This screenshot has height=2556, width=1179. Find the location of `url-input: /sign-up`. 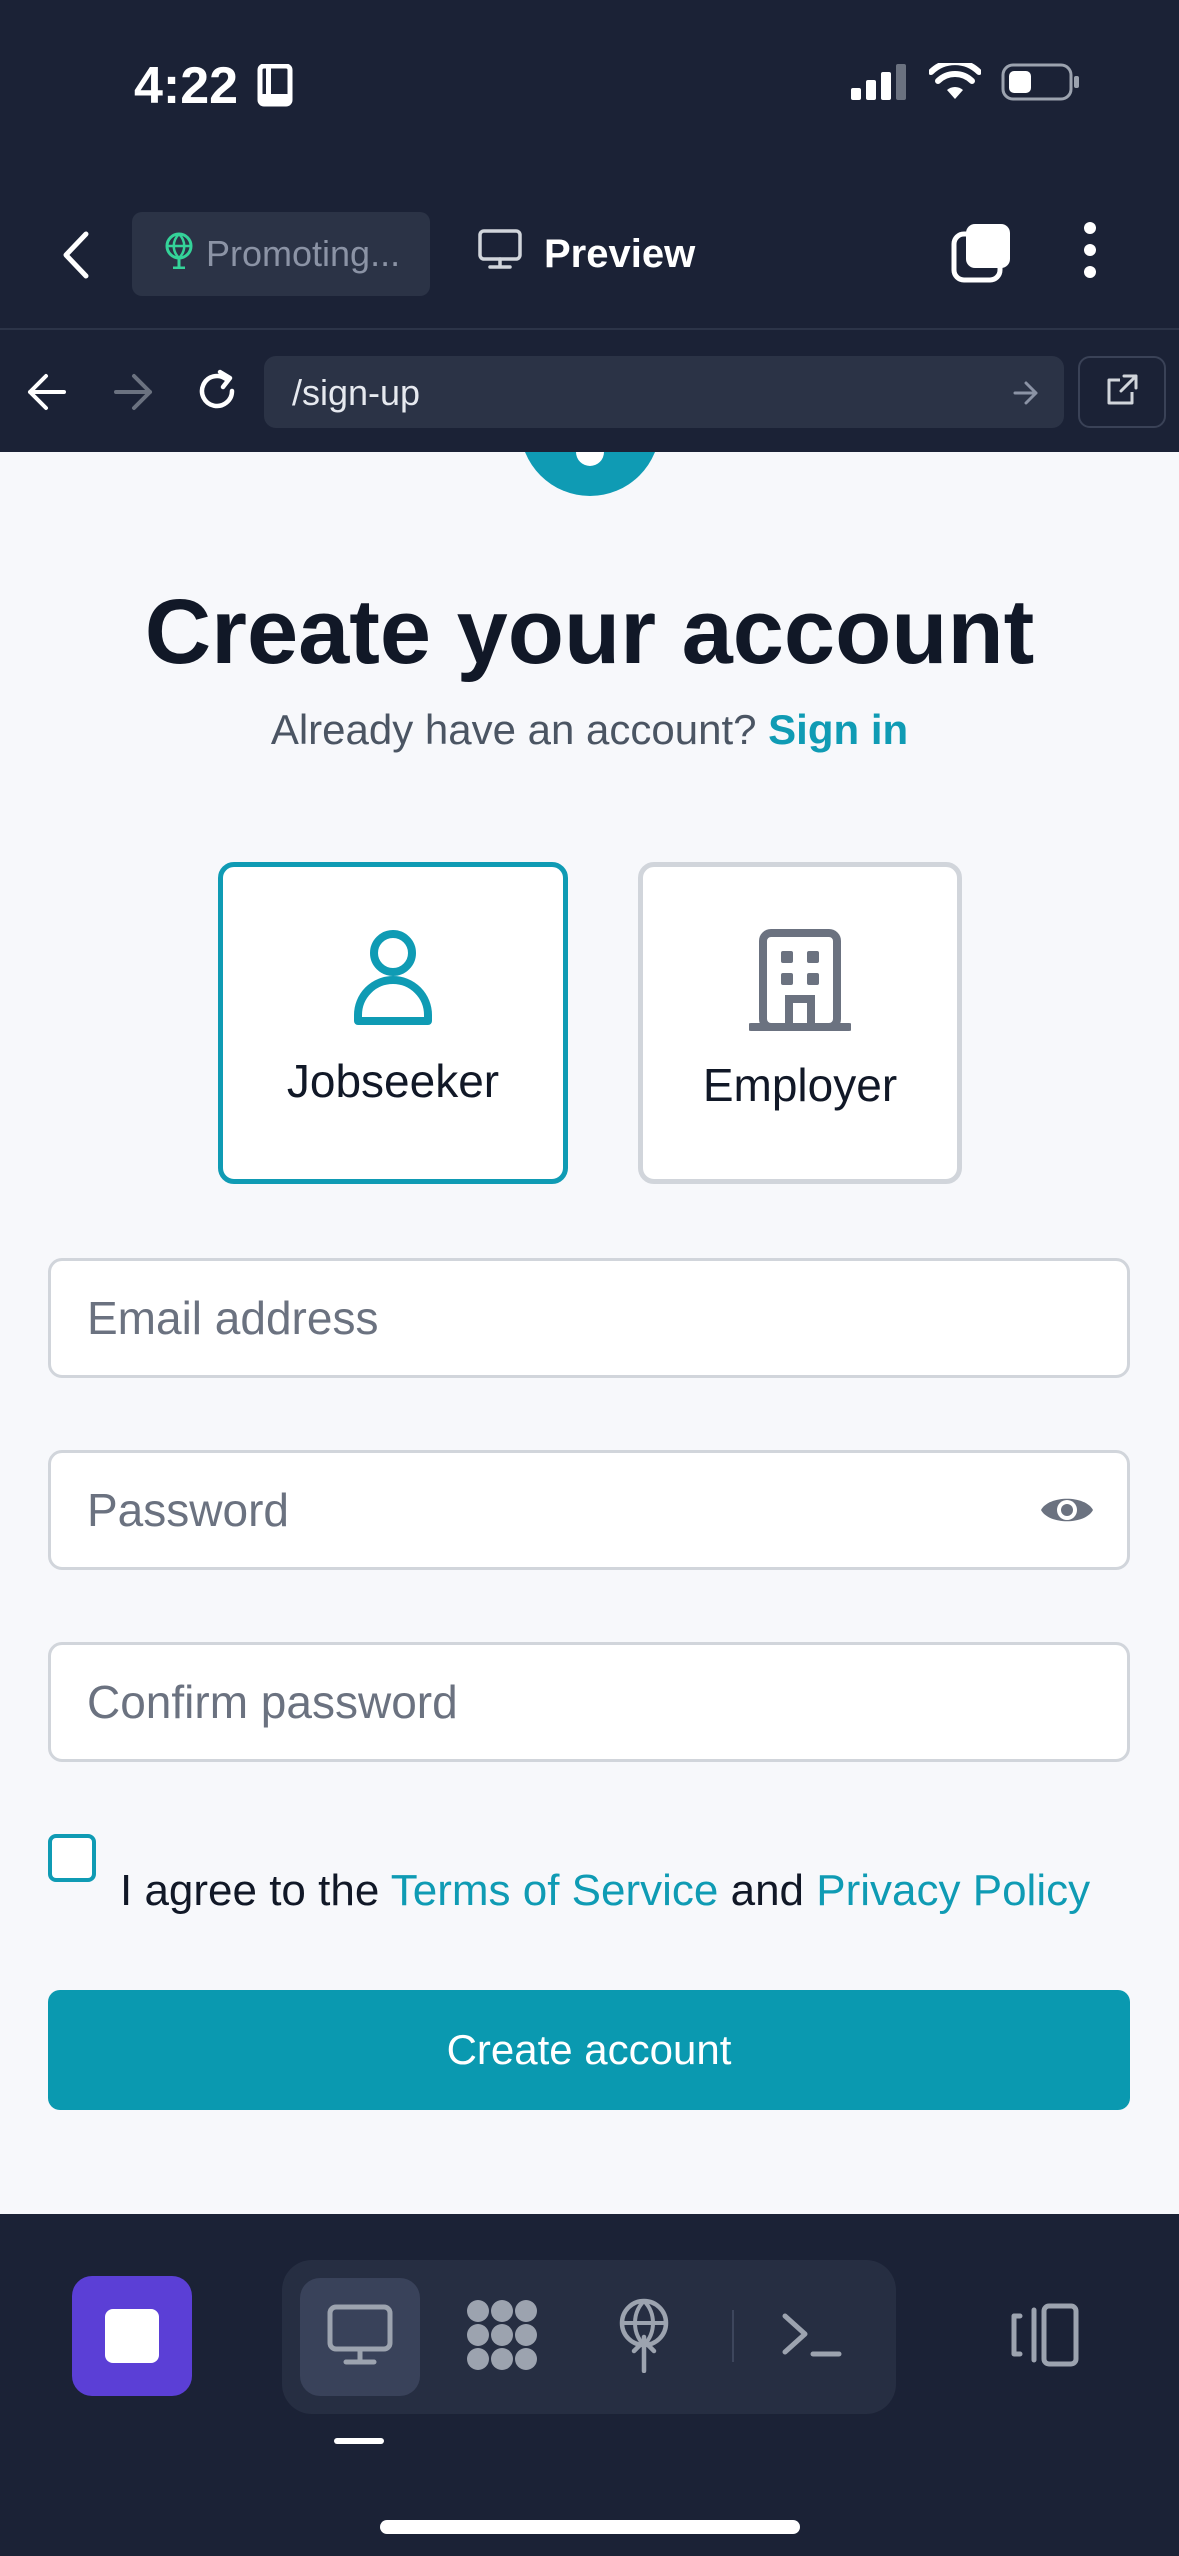

url-input: /sign-up is located at coordinates (664, 392).